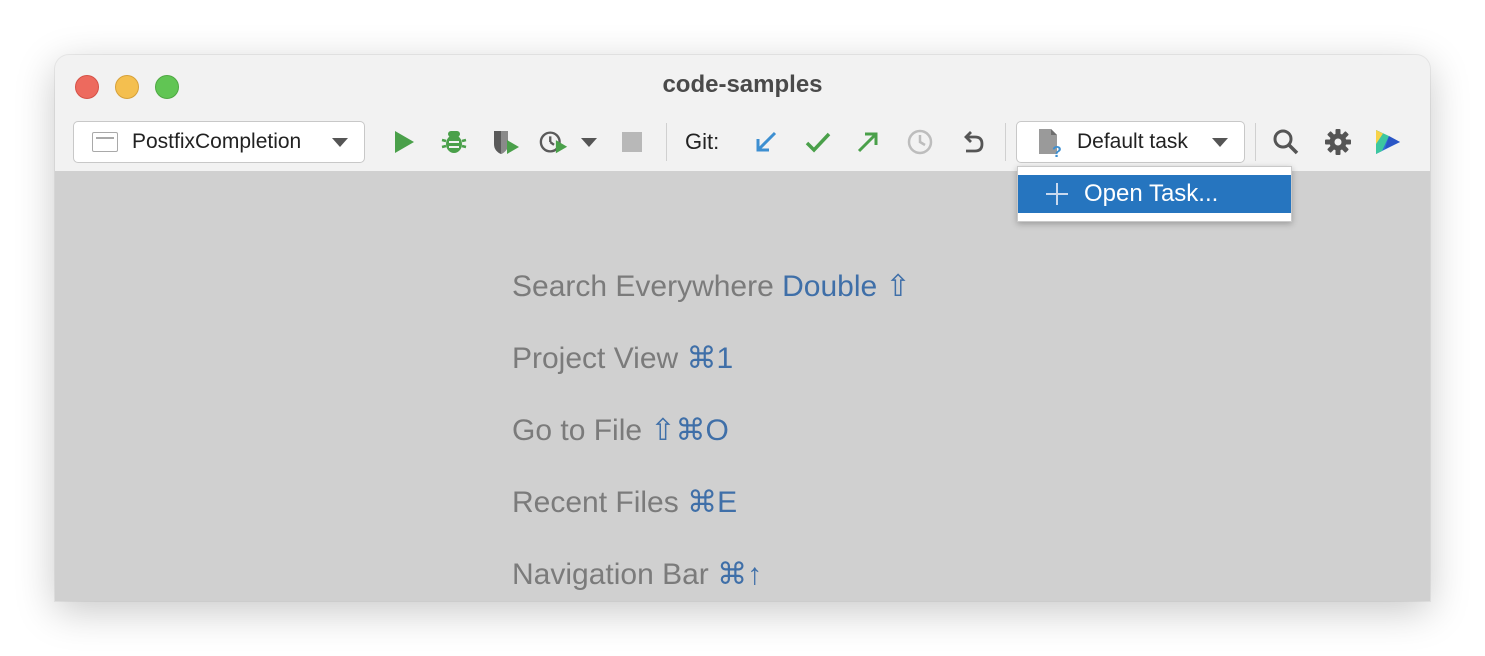  What do you see at coordinates (105, 142) in the screenshot?
I see `run-configuration-icon` at bounding box center [105, 142].